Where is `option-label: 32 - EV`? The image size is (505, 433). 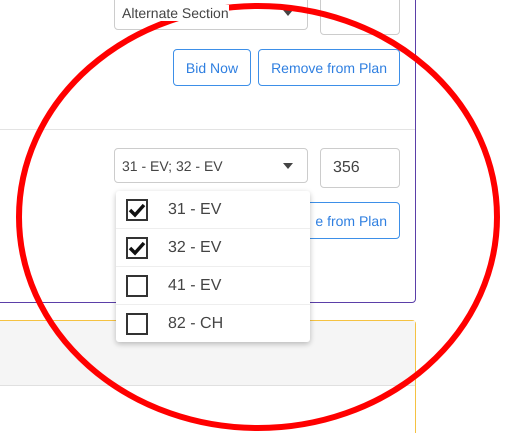 option-label: 32 - EV is located at coordinates (195, 247).